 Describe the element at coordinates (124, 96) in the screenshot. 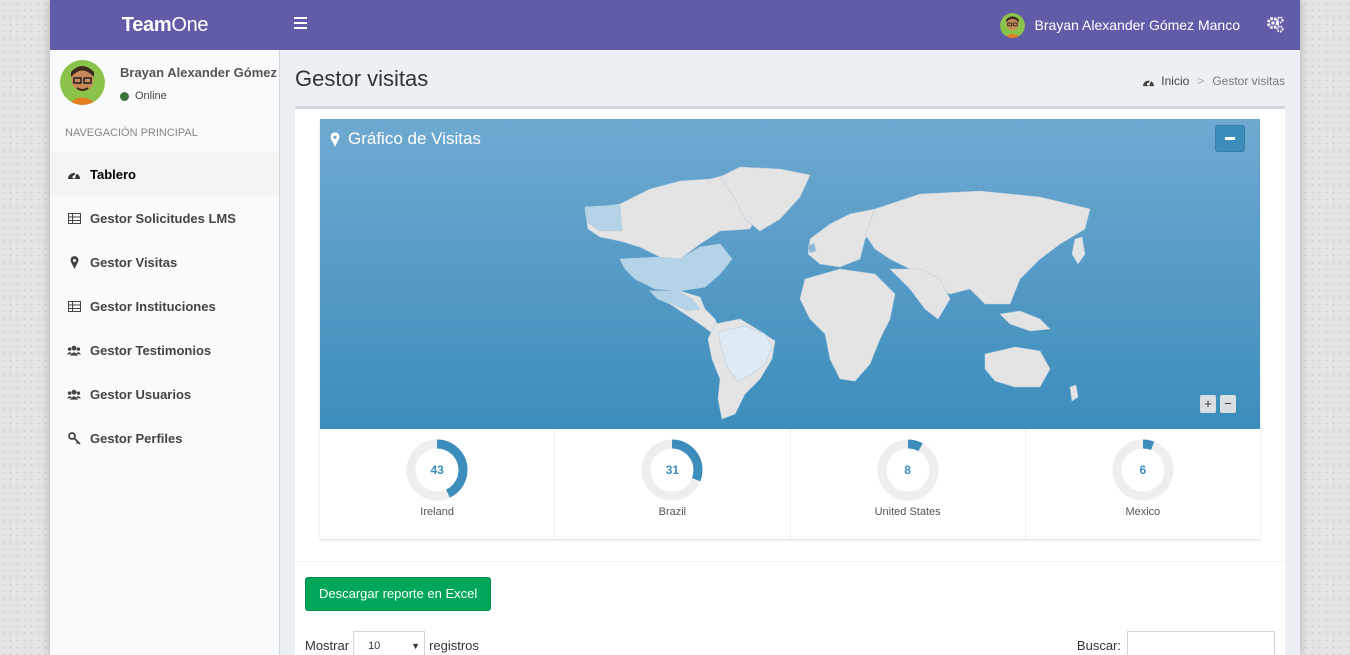

I see `online-dot-icon` at that location.